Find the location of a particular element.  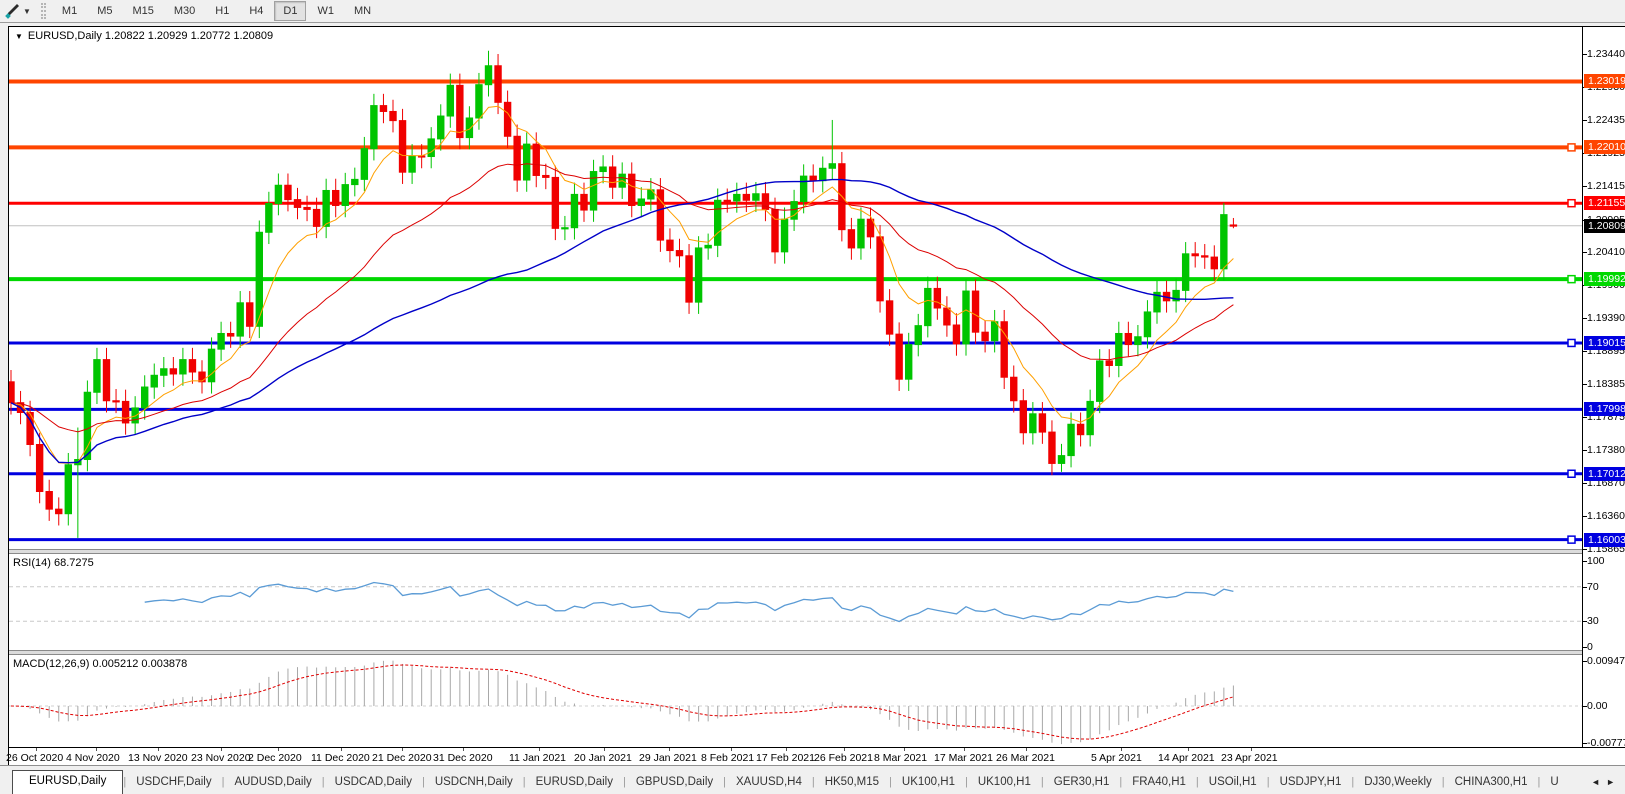

price-tick: 1.20410 is located at coordinates (1606, 251).